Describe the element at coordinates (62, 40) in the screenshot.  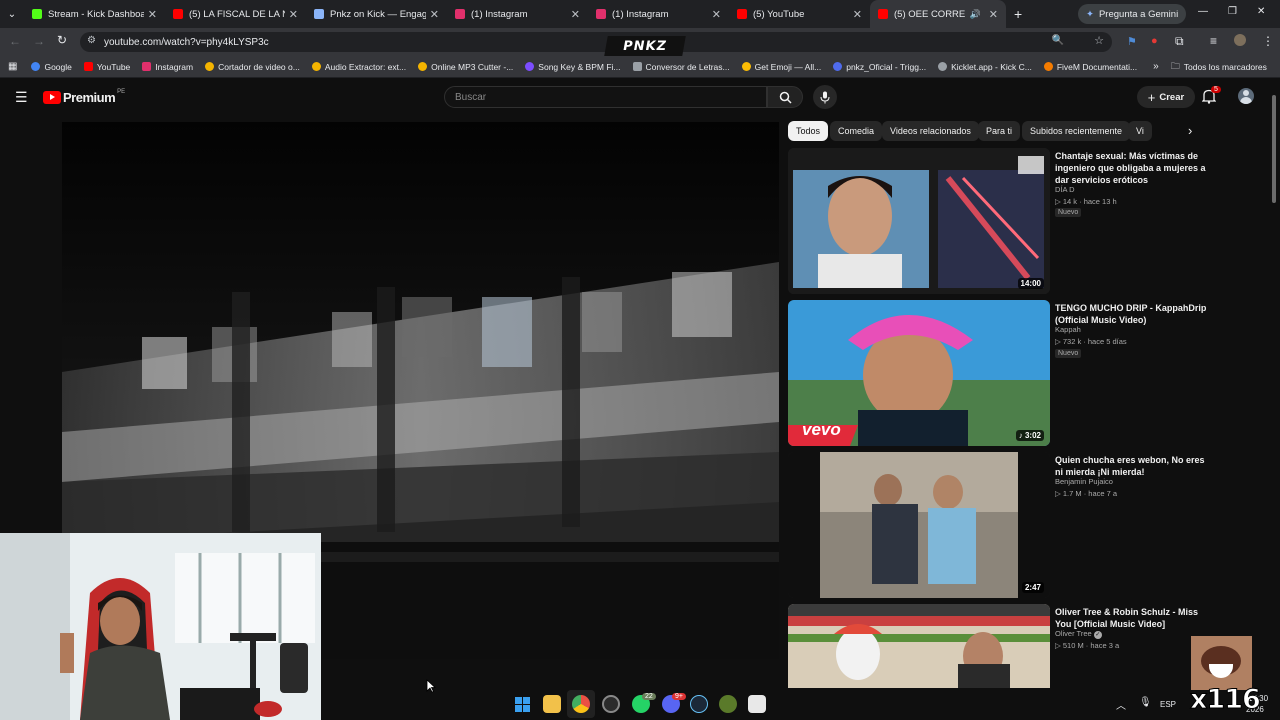
I see `reload-icon: ↻` at that location.